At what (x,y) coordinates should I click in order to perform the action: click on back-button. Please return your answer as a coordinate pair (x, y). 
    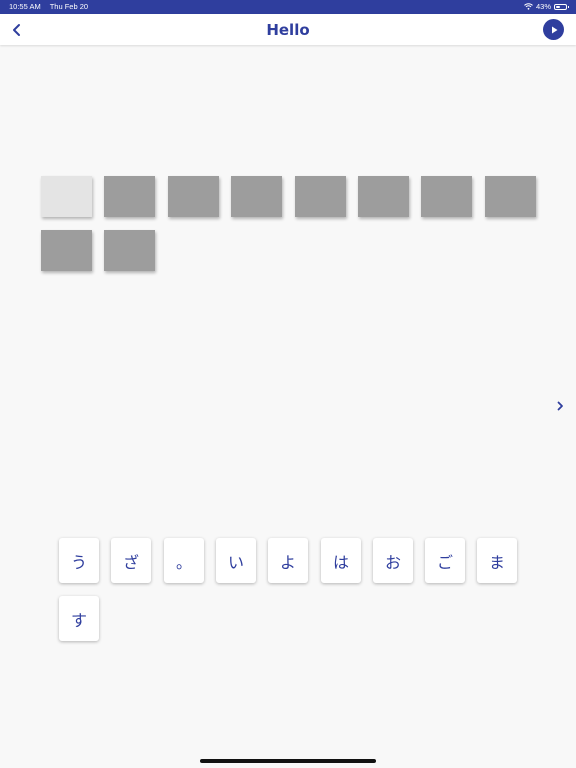
    Looking at the image, I should click on (17, 30).